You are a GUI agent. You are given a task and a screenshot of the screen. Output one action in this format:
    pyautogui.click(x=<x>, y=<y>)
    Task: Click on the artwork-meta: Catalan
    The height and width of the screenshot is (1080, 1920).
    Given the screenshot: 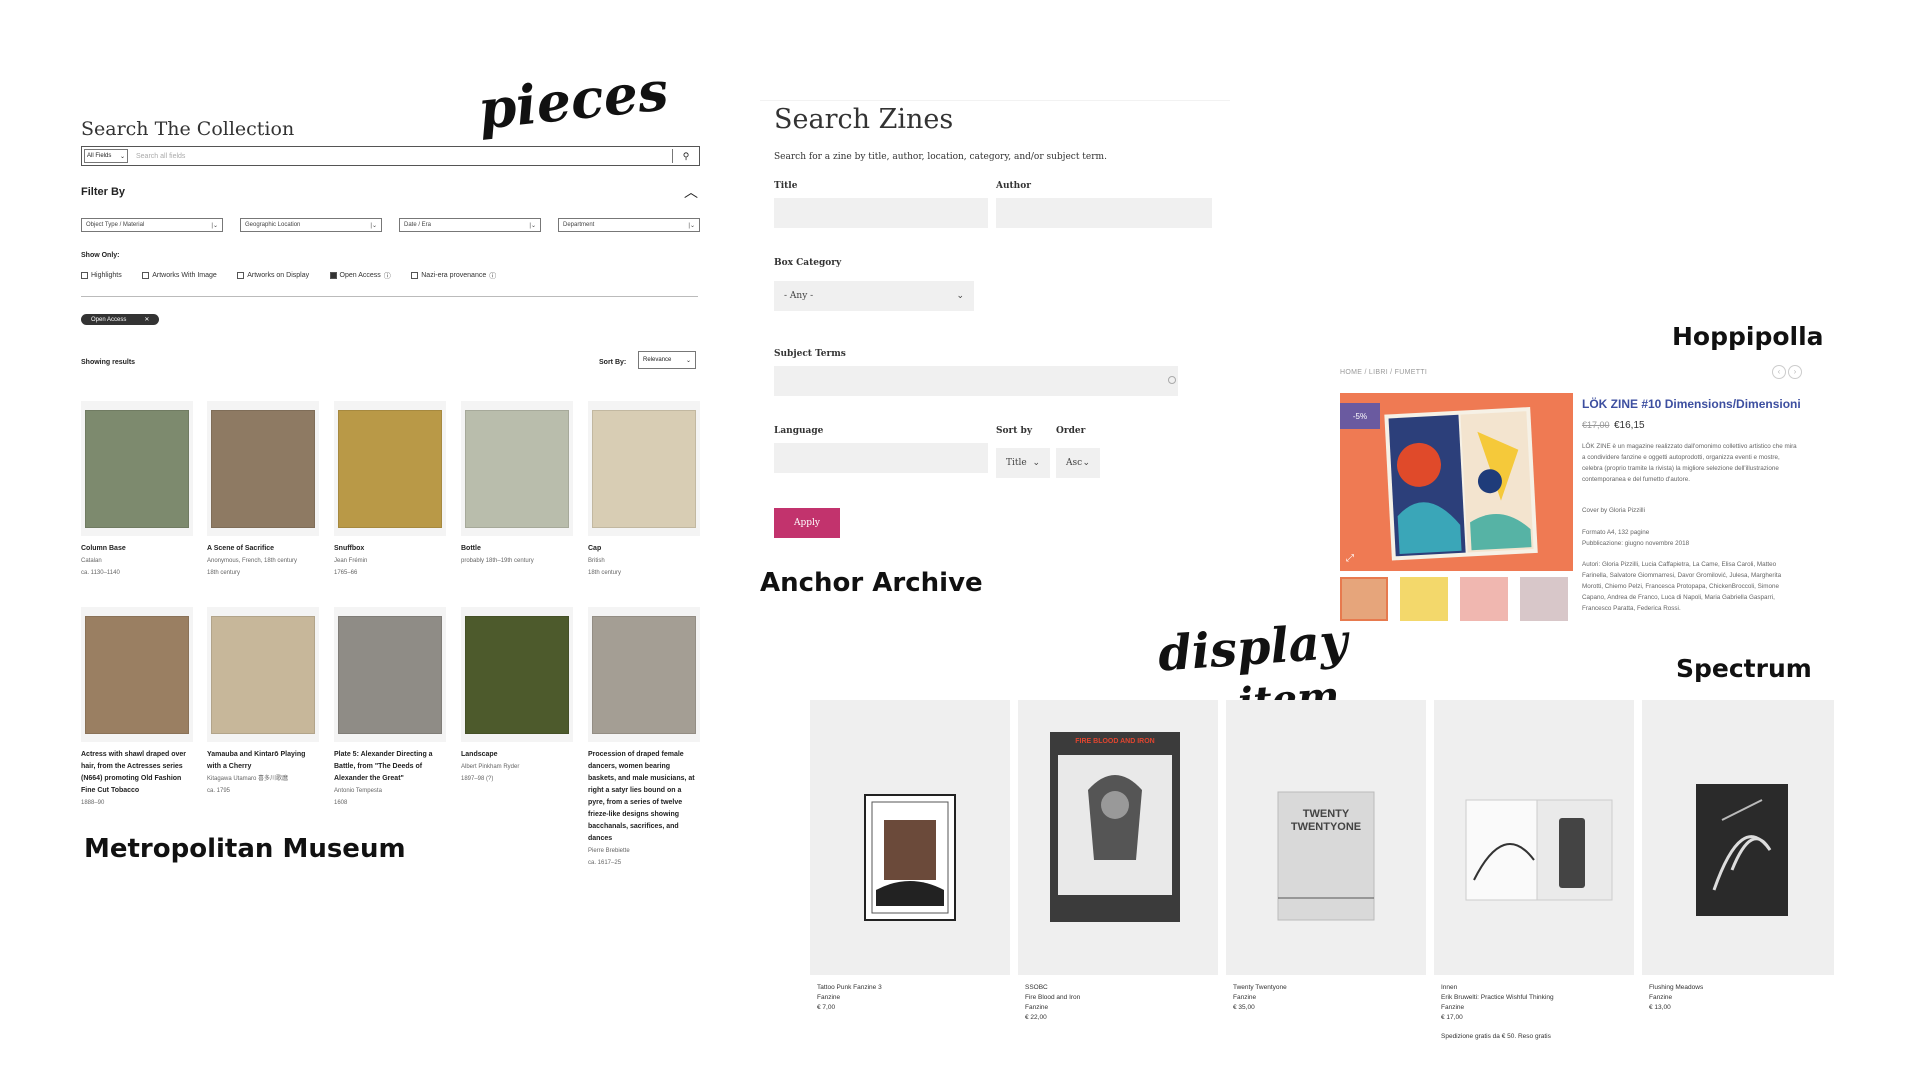 What is the action you would take?
    pyautogui.click(x=91, y=561)
    